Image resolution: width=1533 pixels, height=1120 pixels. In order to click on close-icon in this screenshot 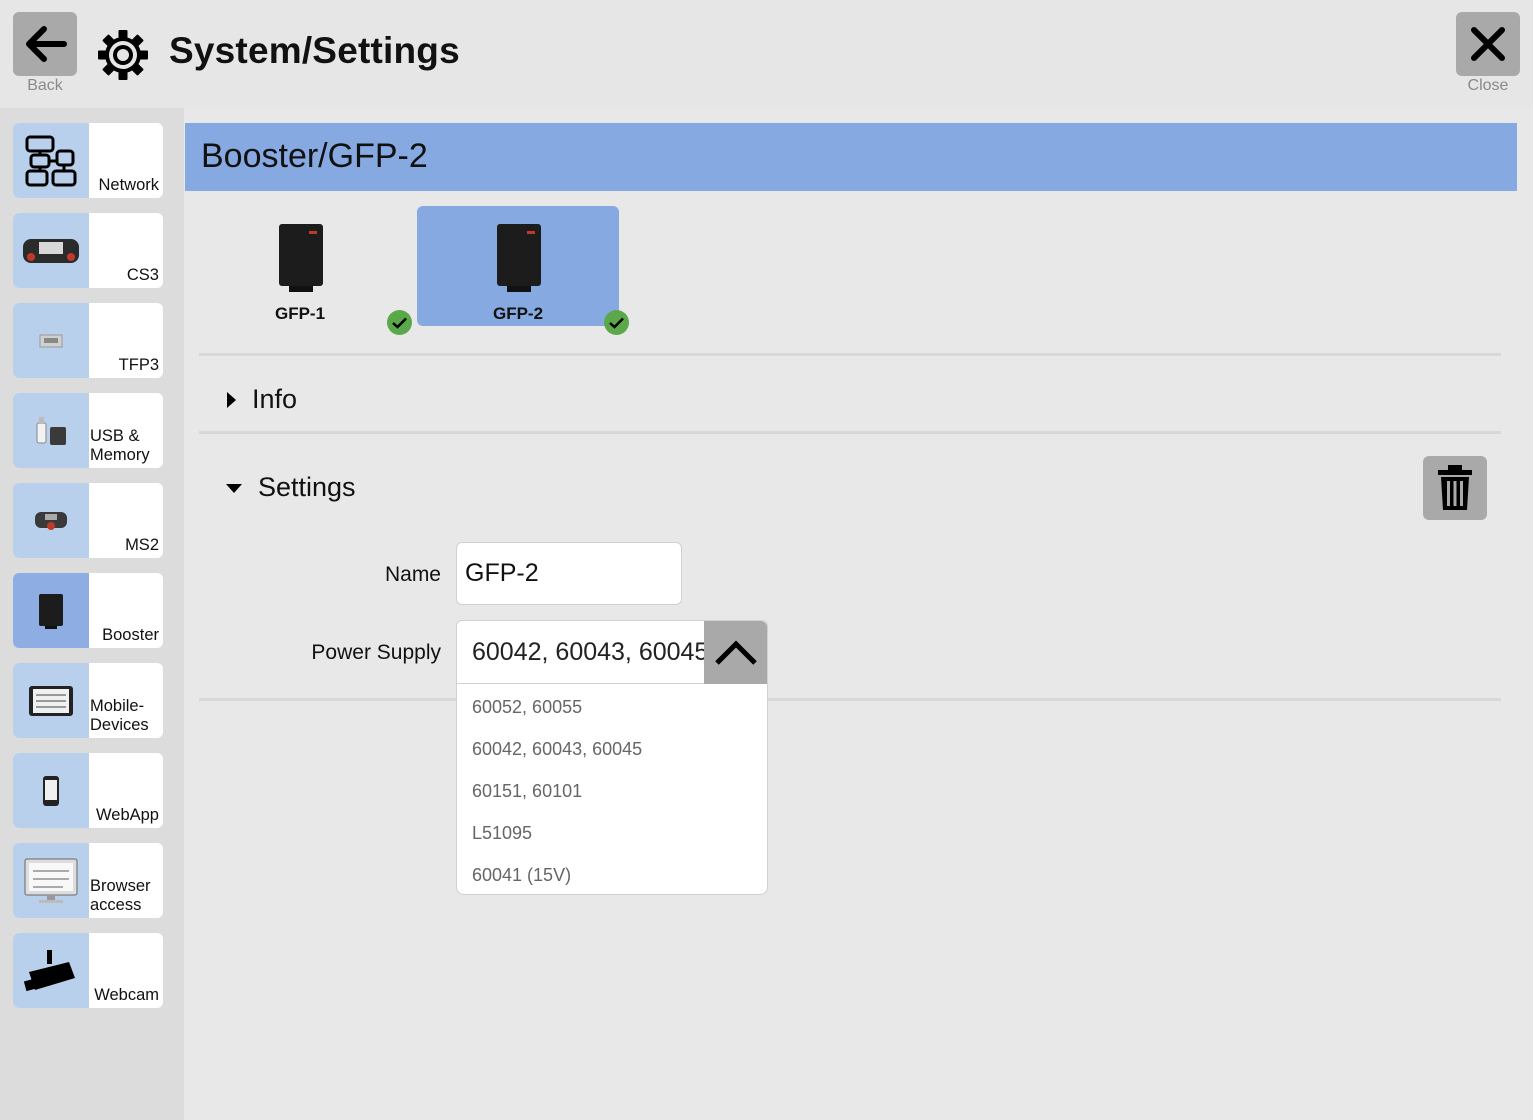, I will do `click(1488, 44)`.